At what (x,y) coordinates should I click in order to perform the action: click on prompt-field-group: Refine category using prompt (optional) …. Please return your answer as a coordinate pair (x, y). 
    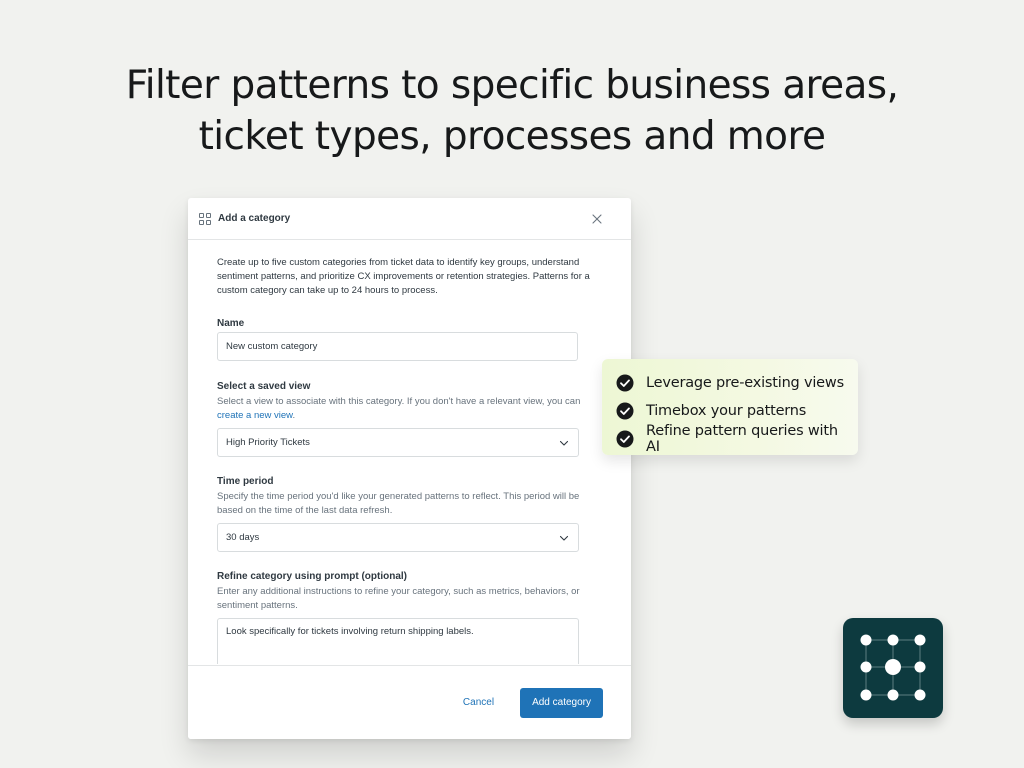
    Looking at the image, I should click on (409, 617).